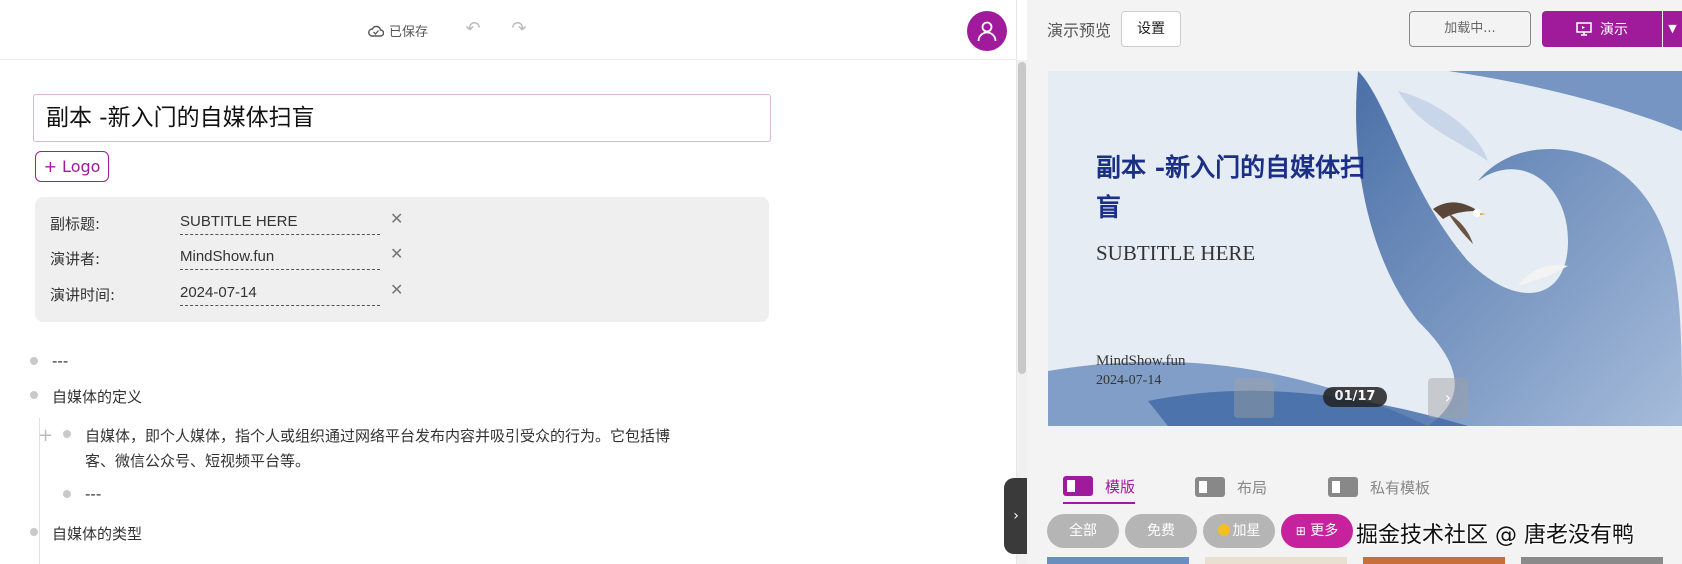 The image size is (1682, 564). Describe the element at coordinates (280, 223) in the screenshot. I see `subtitle-field: SUBTITLE HERE` at that location.